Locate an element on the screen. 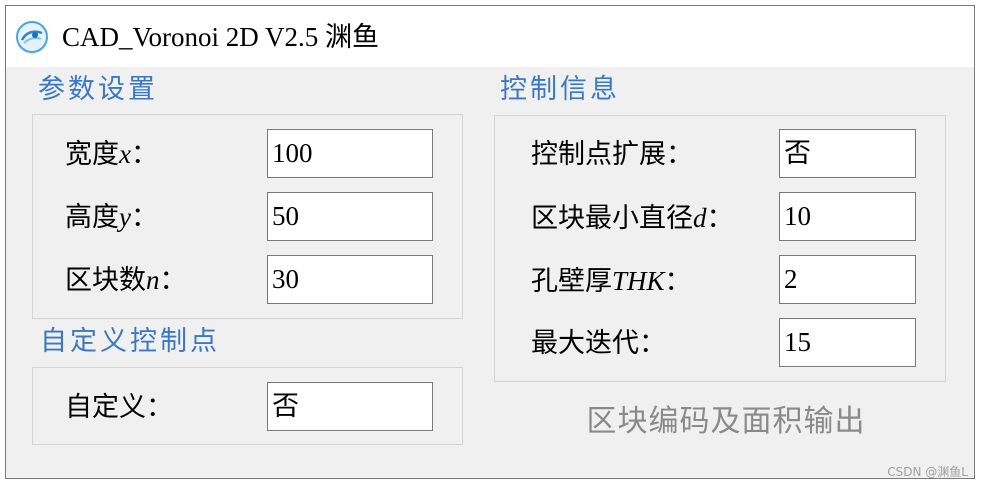  block-count-input: 30 is located at coordinates (350, 279).